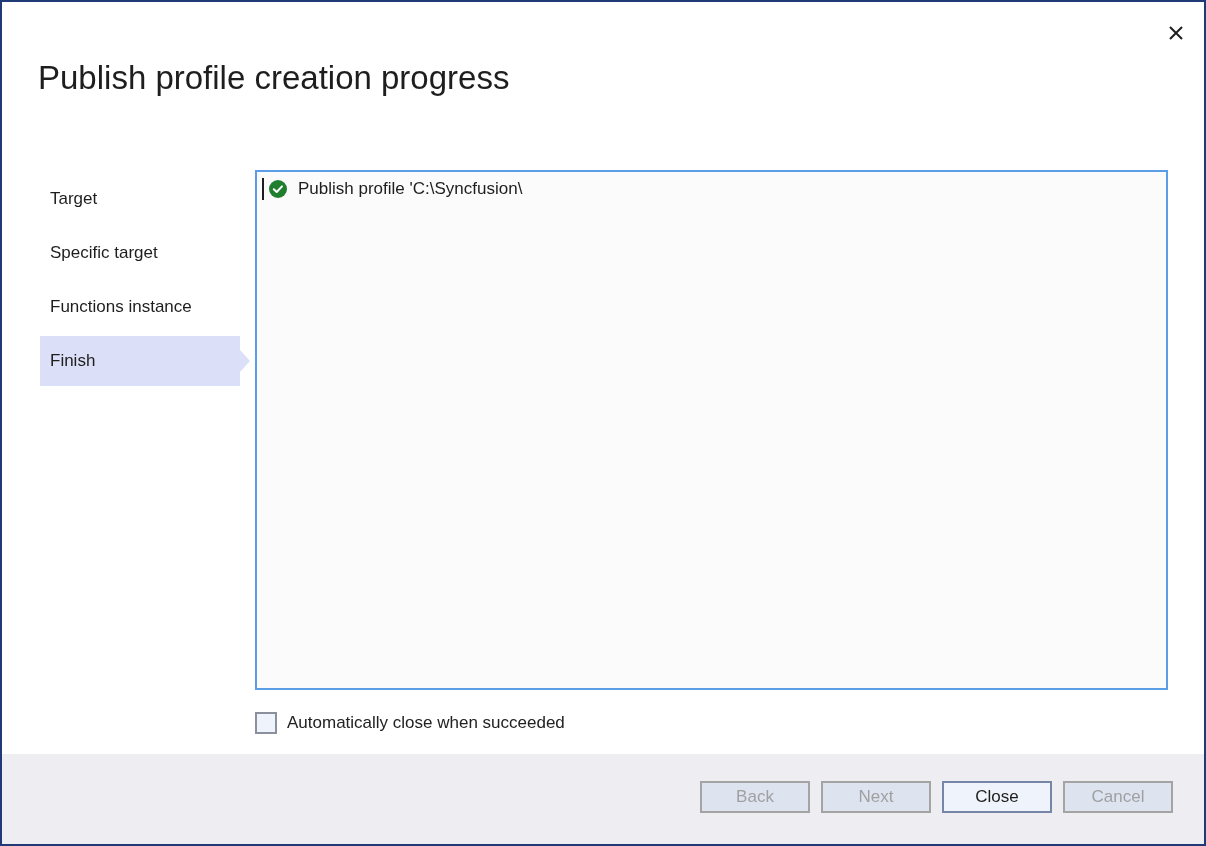 This screenshot has width=1206, height=846. Describe the element at coordinates (278, 189) in the screenshot. I see `check-circle-icon` at that location.